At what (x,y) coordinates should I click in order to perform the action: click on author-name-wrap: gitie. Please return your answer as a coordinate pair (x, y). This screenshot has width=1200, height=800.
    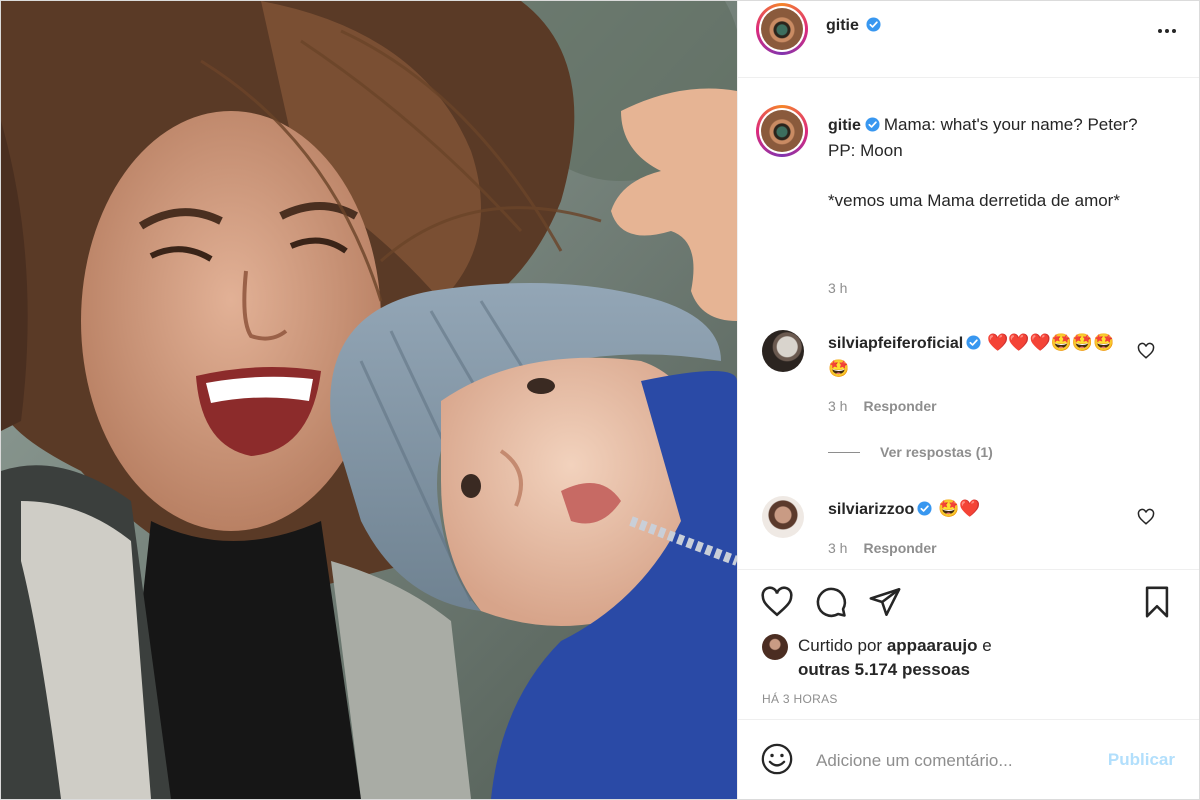
    Looking at the image, I should click on (853, 26).